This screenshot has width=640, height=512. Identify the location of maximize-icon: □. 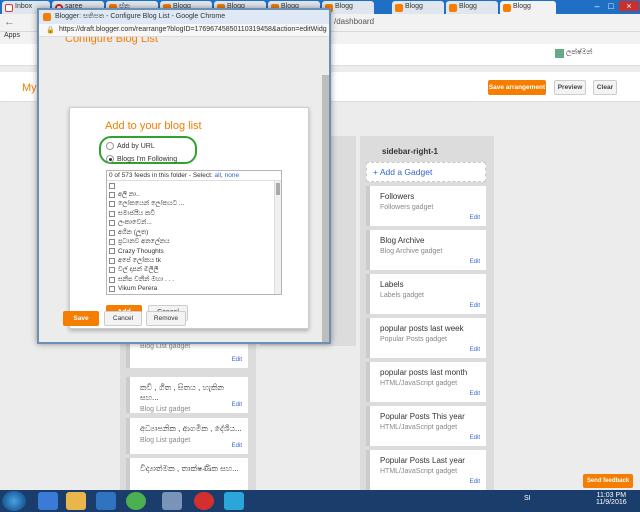
(611, 6).